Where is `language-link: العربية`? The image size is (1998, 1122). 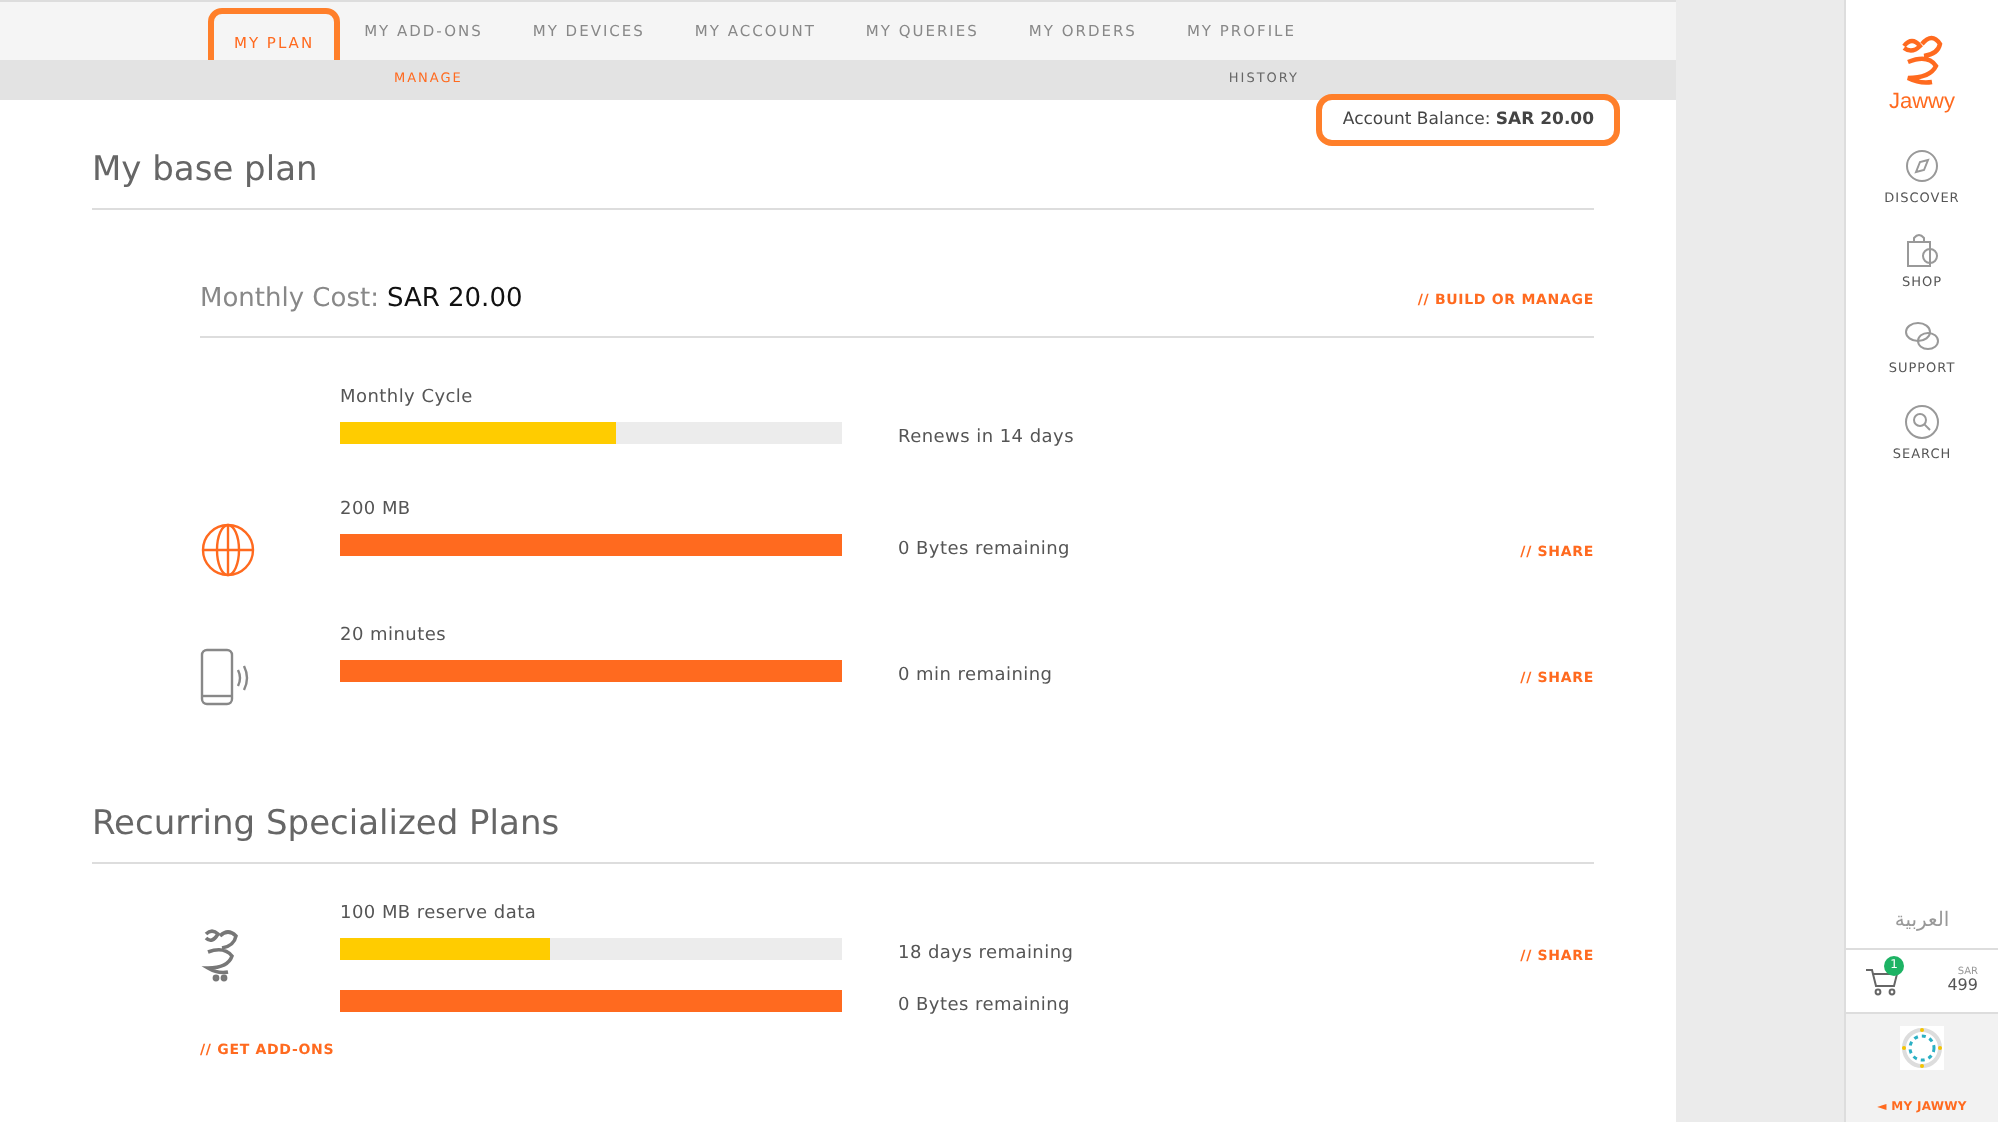
language-link: العربية is located at coordinates (1922, 927).